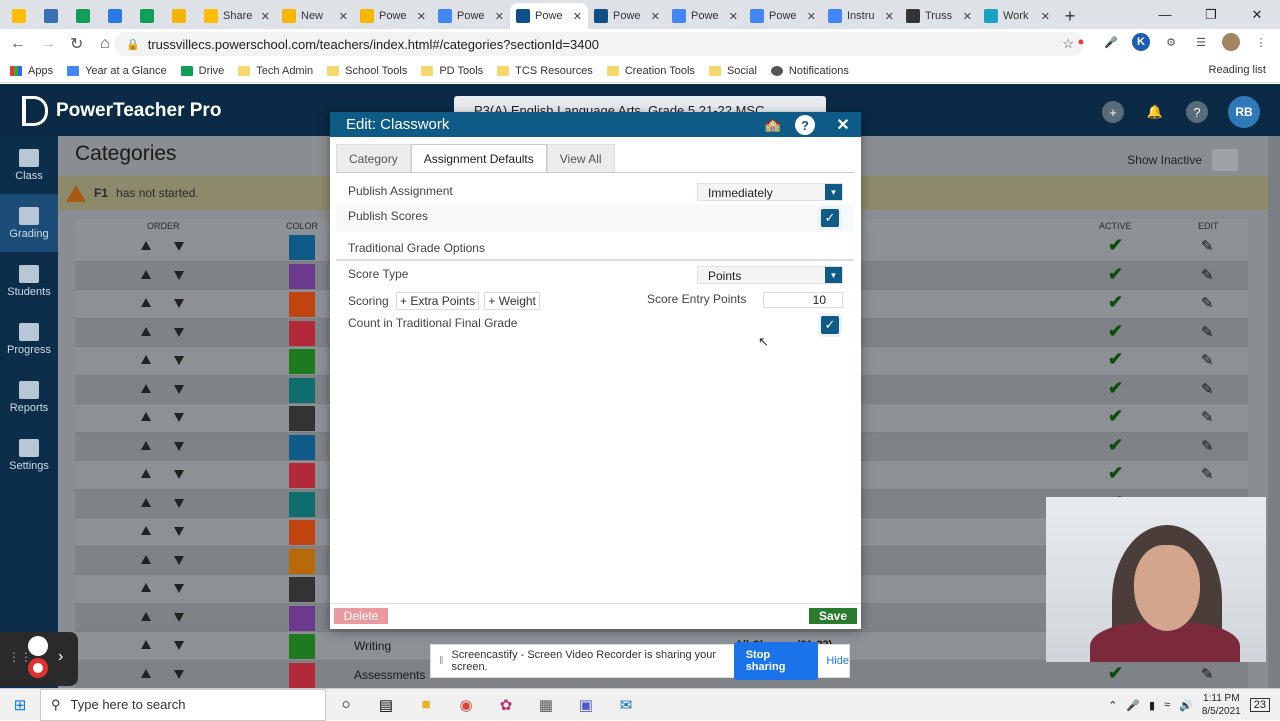 This screenshot has width=1280, height=721. I want to click on extra-points-button: + Extra Points, so click(438, 301).